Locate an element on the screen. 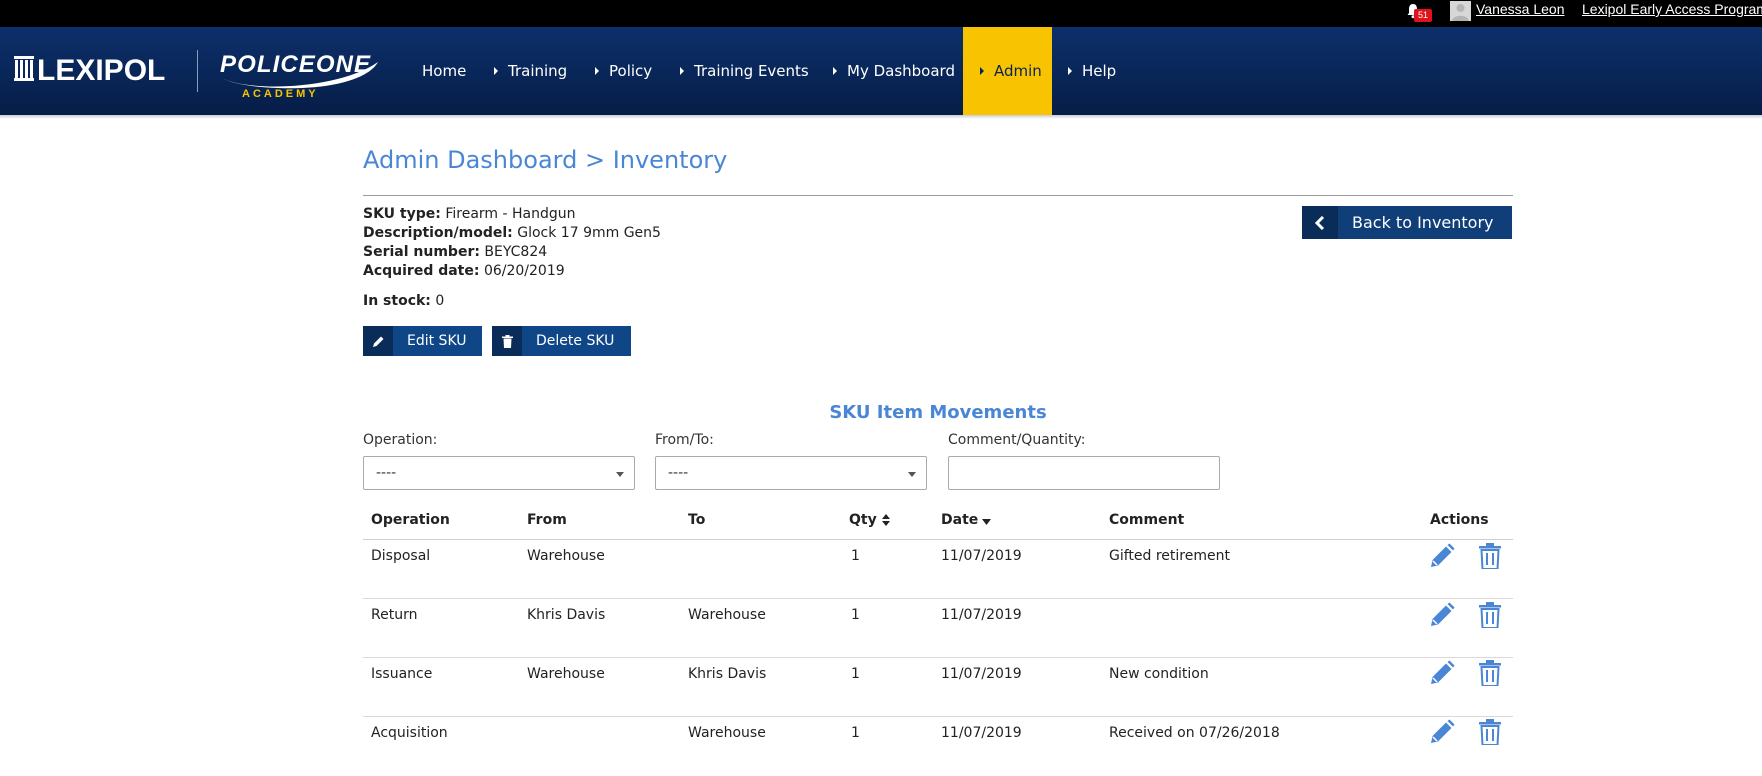  column-header-from: From is located at coordinates (547, 520).